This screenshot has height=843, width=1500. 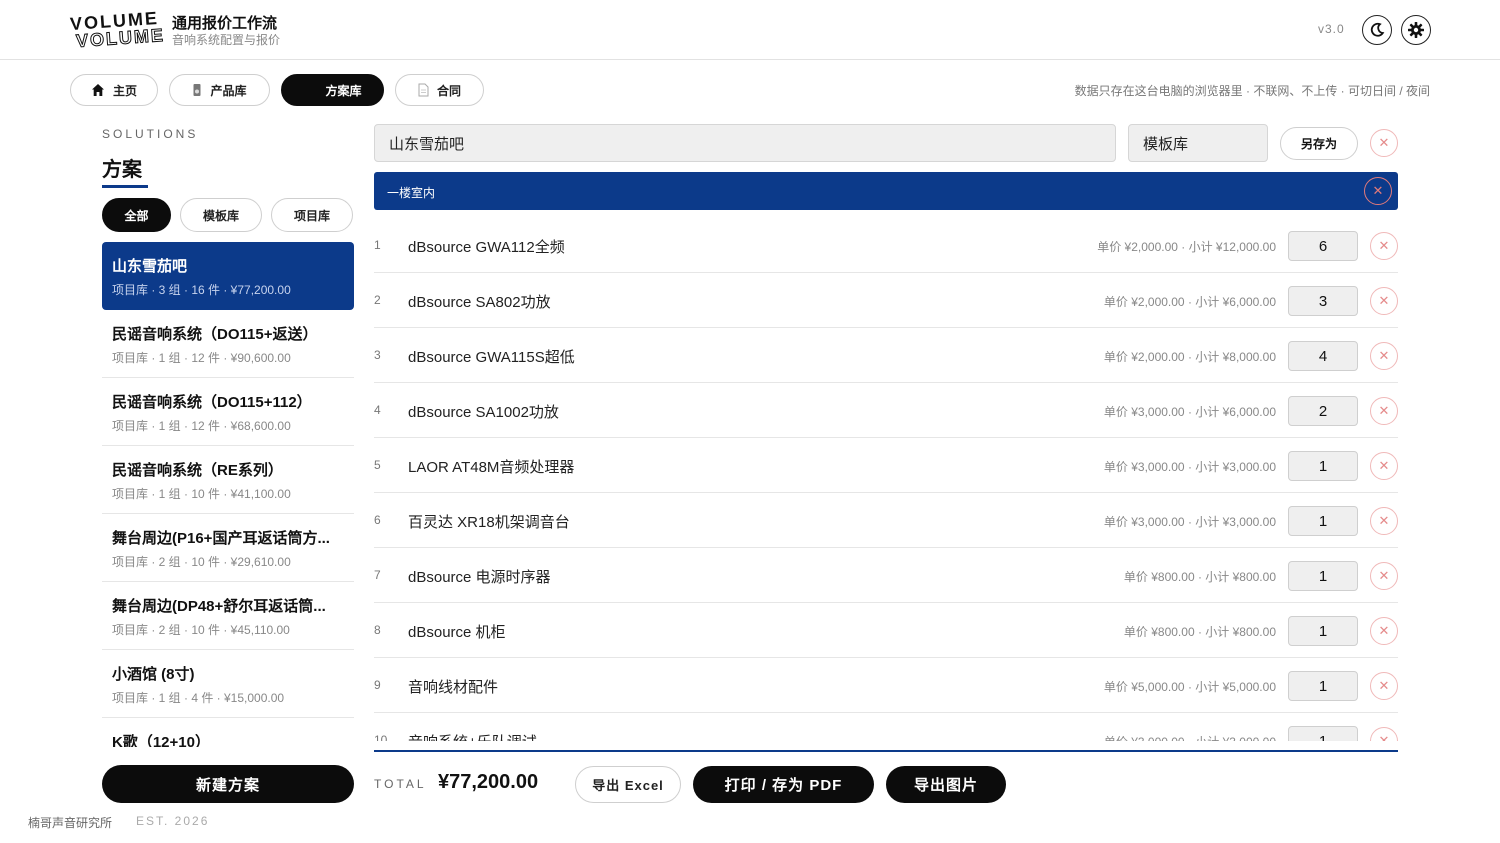 I want to click on group-header: 一楼室内 ✕, so click(x=886, y=191).